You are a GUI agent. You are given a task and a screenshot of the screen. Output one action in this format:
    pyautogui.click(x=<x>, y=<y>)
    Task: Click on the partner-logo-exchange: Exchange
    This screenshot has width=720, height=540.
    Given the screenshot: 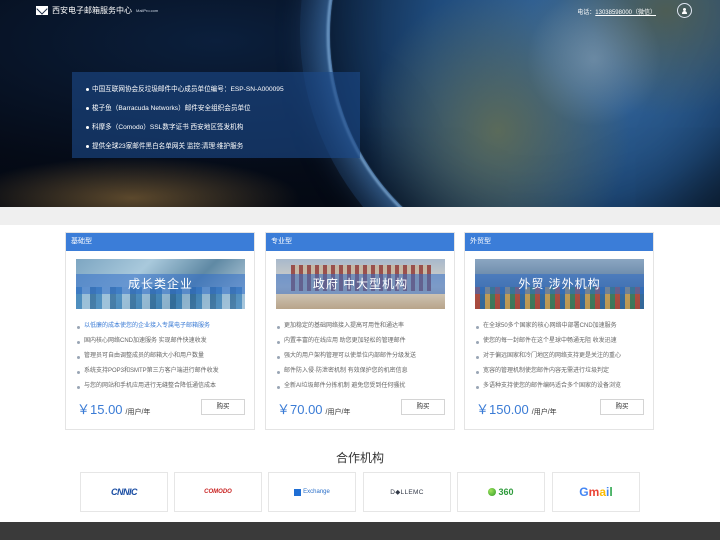 What is the action you would take?
    pyautogui.click(x=312, y=492)
    